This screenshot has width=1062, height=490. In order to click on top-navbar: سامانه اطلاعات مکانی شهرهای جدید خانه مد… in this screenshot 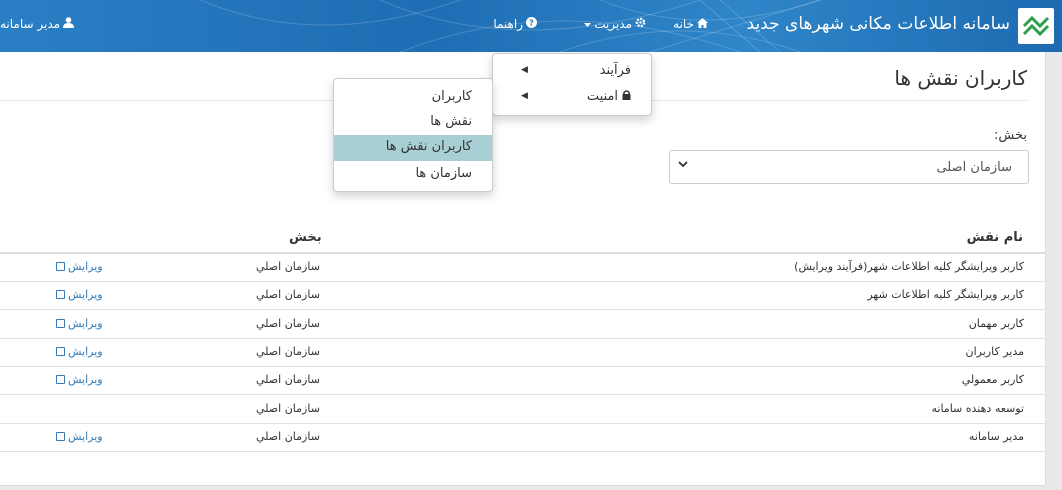, I will do `click(531, 26)`.